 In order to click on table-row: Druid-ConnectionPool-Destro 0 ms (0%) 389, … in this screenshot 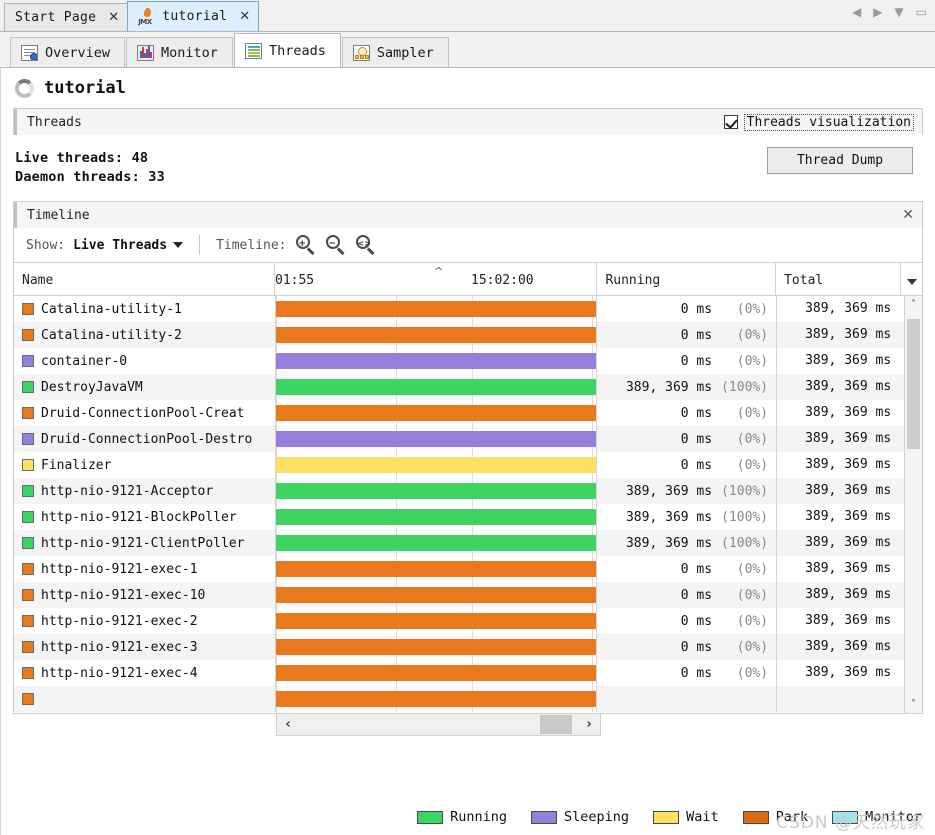, I will do `click(468, 439)`.